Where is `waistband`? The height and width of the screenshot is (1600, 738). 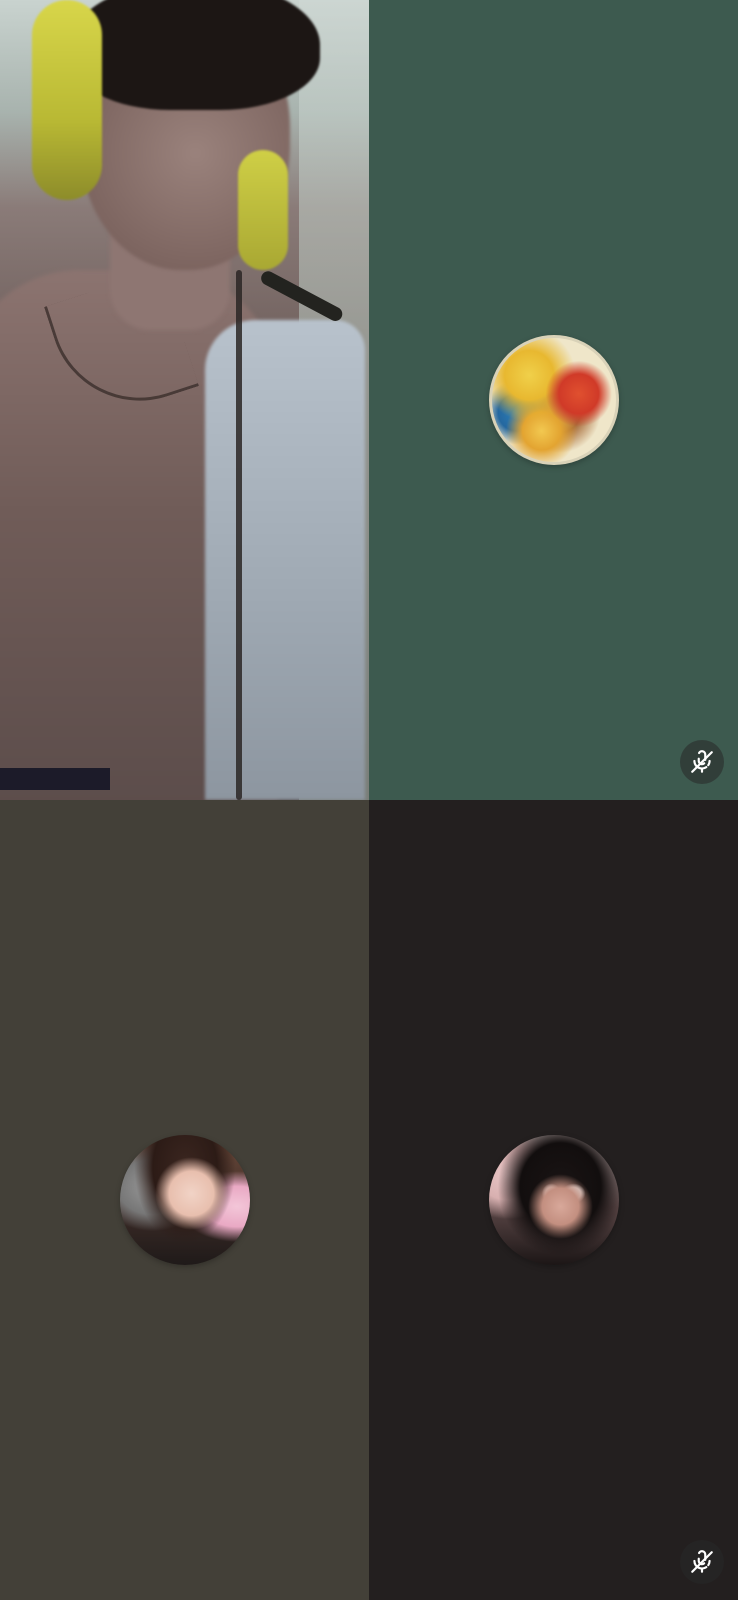
waistband is located at coordinates (55, 779).